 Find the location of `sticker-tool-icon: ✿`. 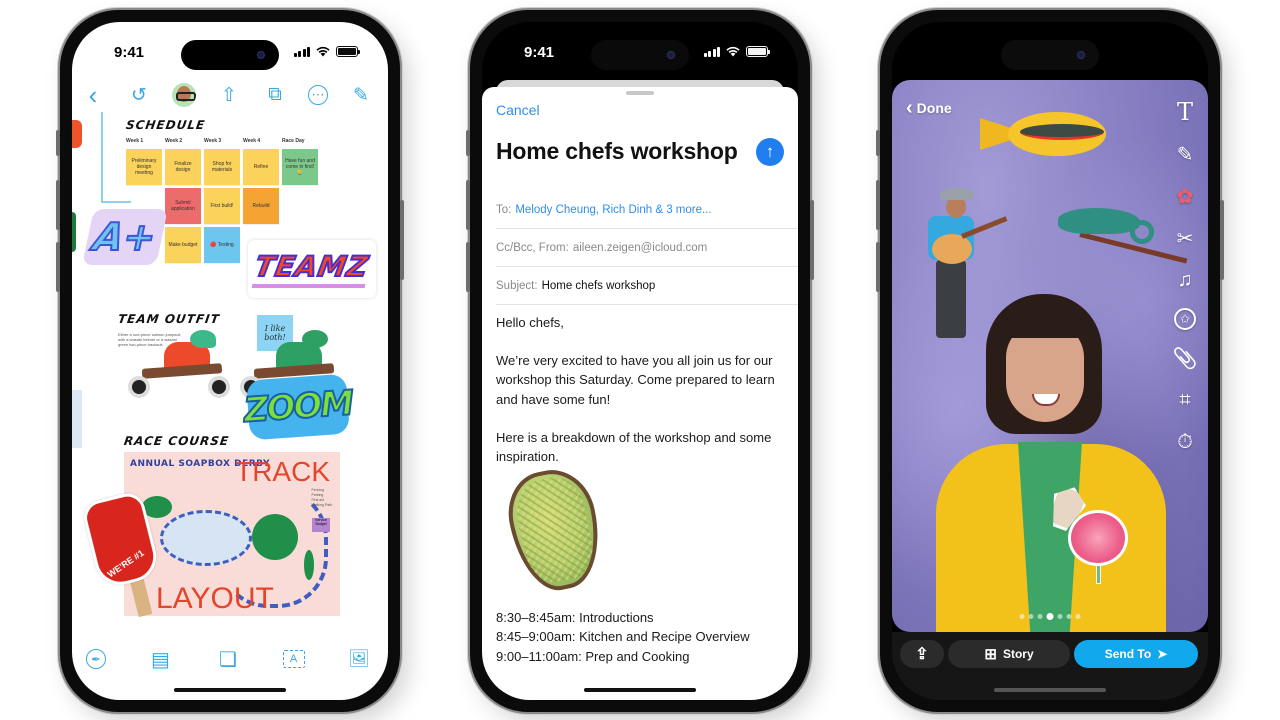

sticker-tool-icon: ✿ is located at coordinates (1185, 196).